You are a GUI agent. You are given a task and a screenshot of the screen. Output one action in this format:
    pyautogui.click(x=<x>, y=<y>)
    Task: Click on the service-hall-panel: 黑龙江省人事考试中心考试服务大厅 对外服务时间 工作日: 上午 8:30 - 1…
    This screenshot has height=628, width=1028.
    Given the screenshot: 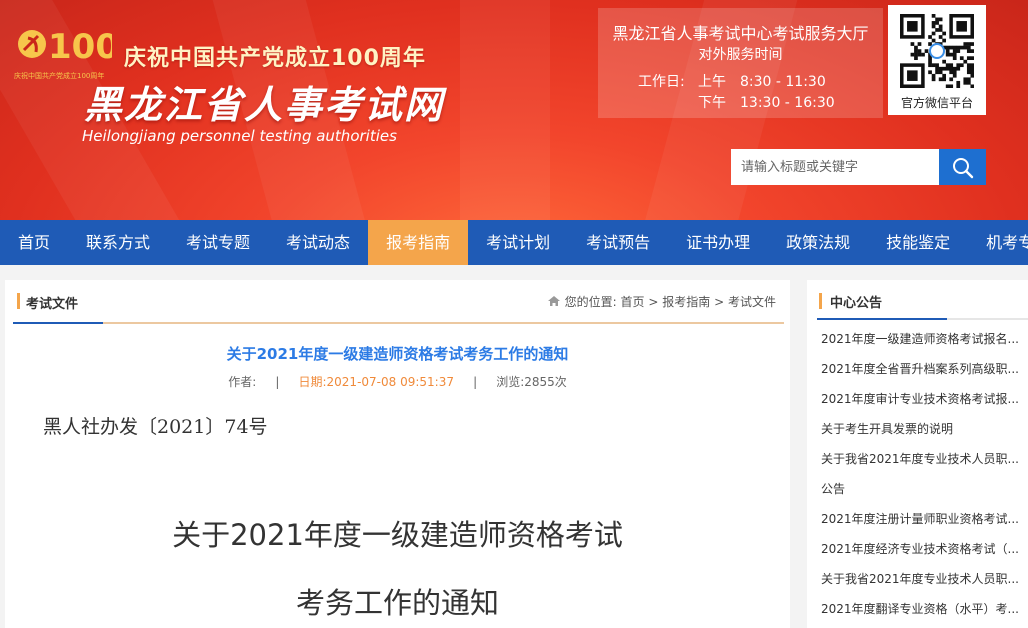 What is the action you would take?
    pyautogui.click(x=740, y=63)
    